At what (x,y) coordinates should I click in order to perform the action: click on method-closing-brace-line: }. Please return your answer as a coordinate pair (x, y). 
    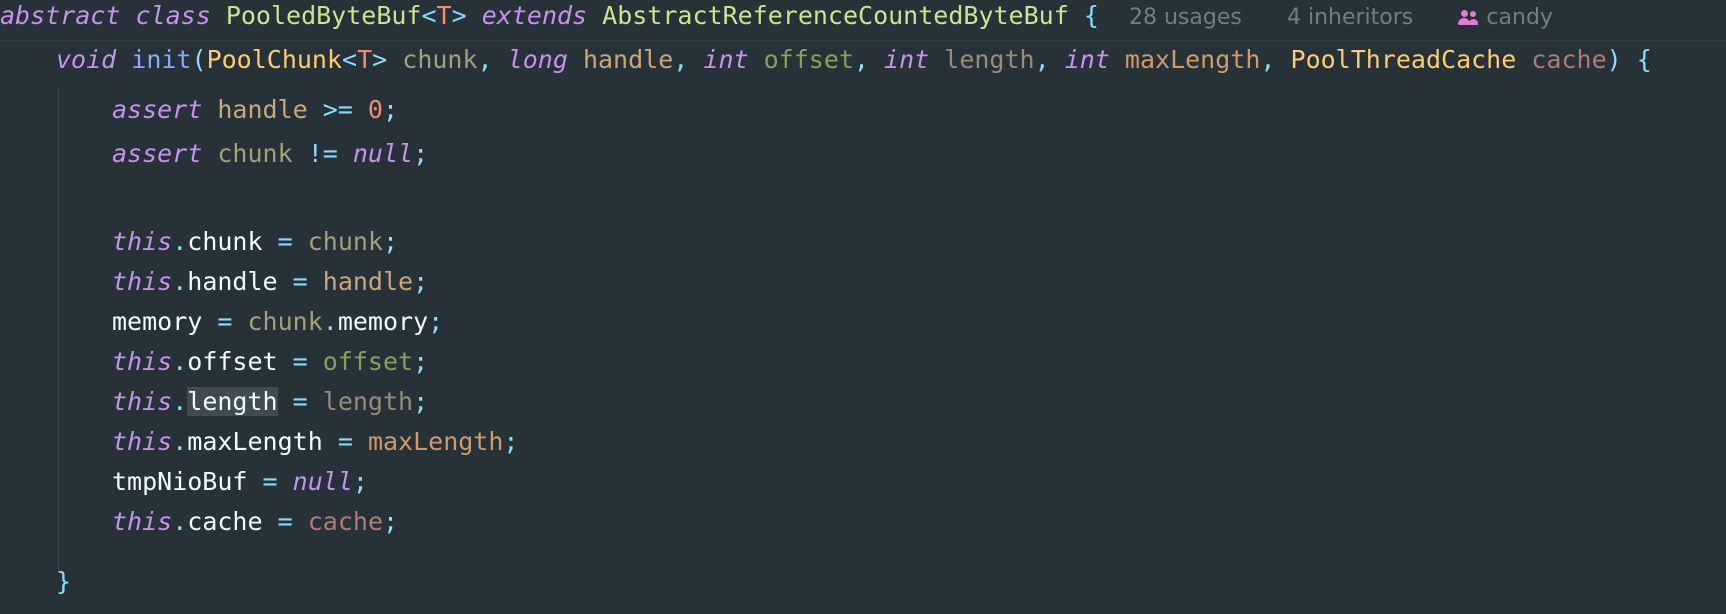
    Looking at the image, I should click on (63, 582).